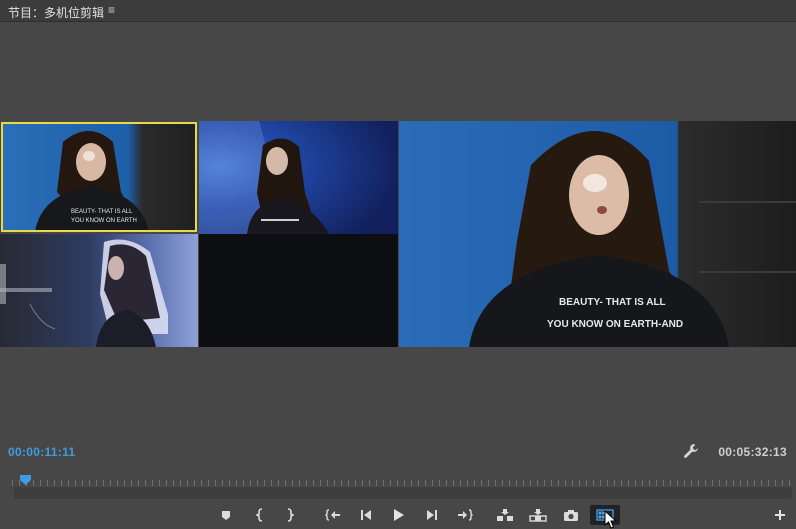  I want to click on program-shirt-text-line-1: BEAUTY- THAT IS ALL, so click(612, 302).